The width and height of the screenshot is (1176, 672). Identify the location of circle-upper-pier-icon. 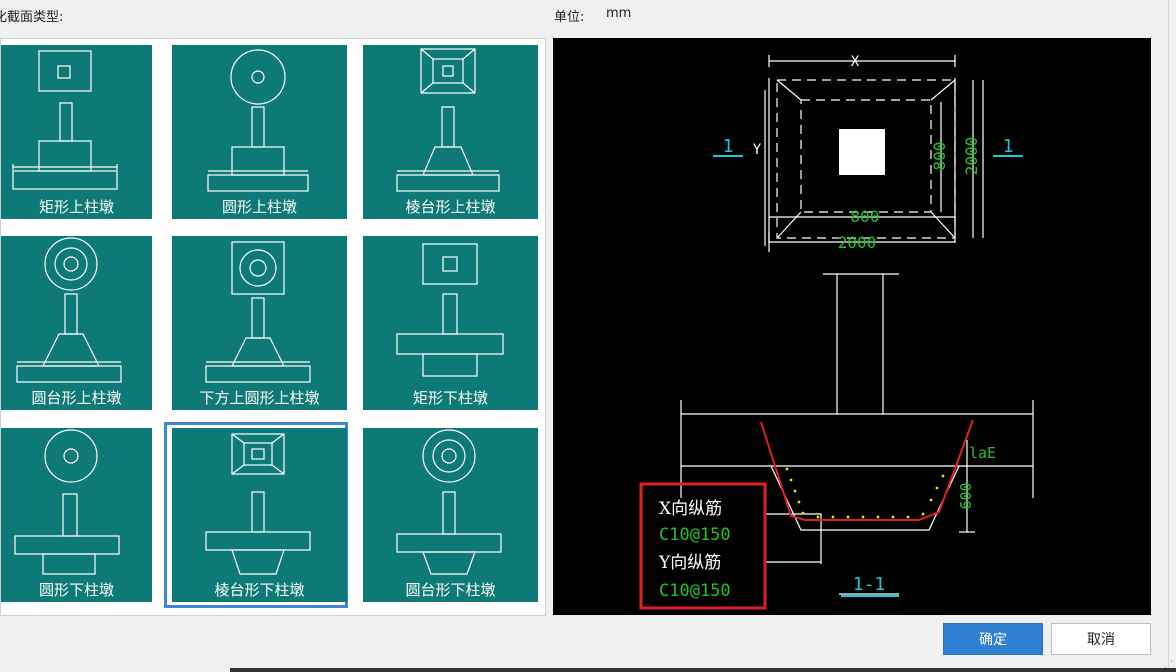
(258, 120).